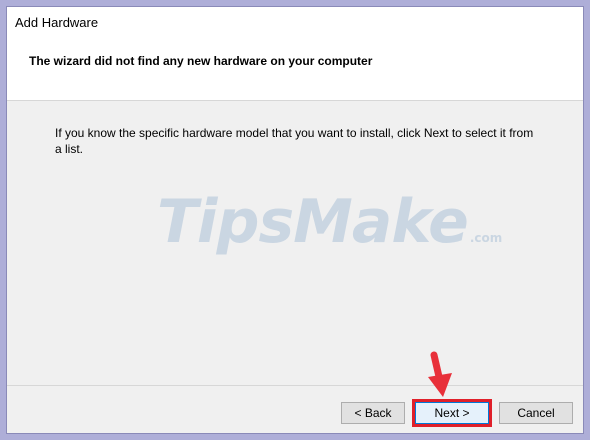 This screenshot has height=440, width=590. What do you see at coordinates (536, 413) in the screenshot?
I see `cancel-button: Cancel` at bounding box center [536, 413].